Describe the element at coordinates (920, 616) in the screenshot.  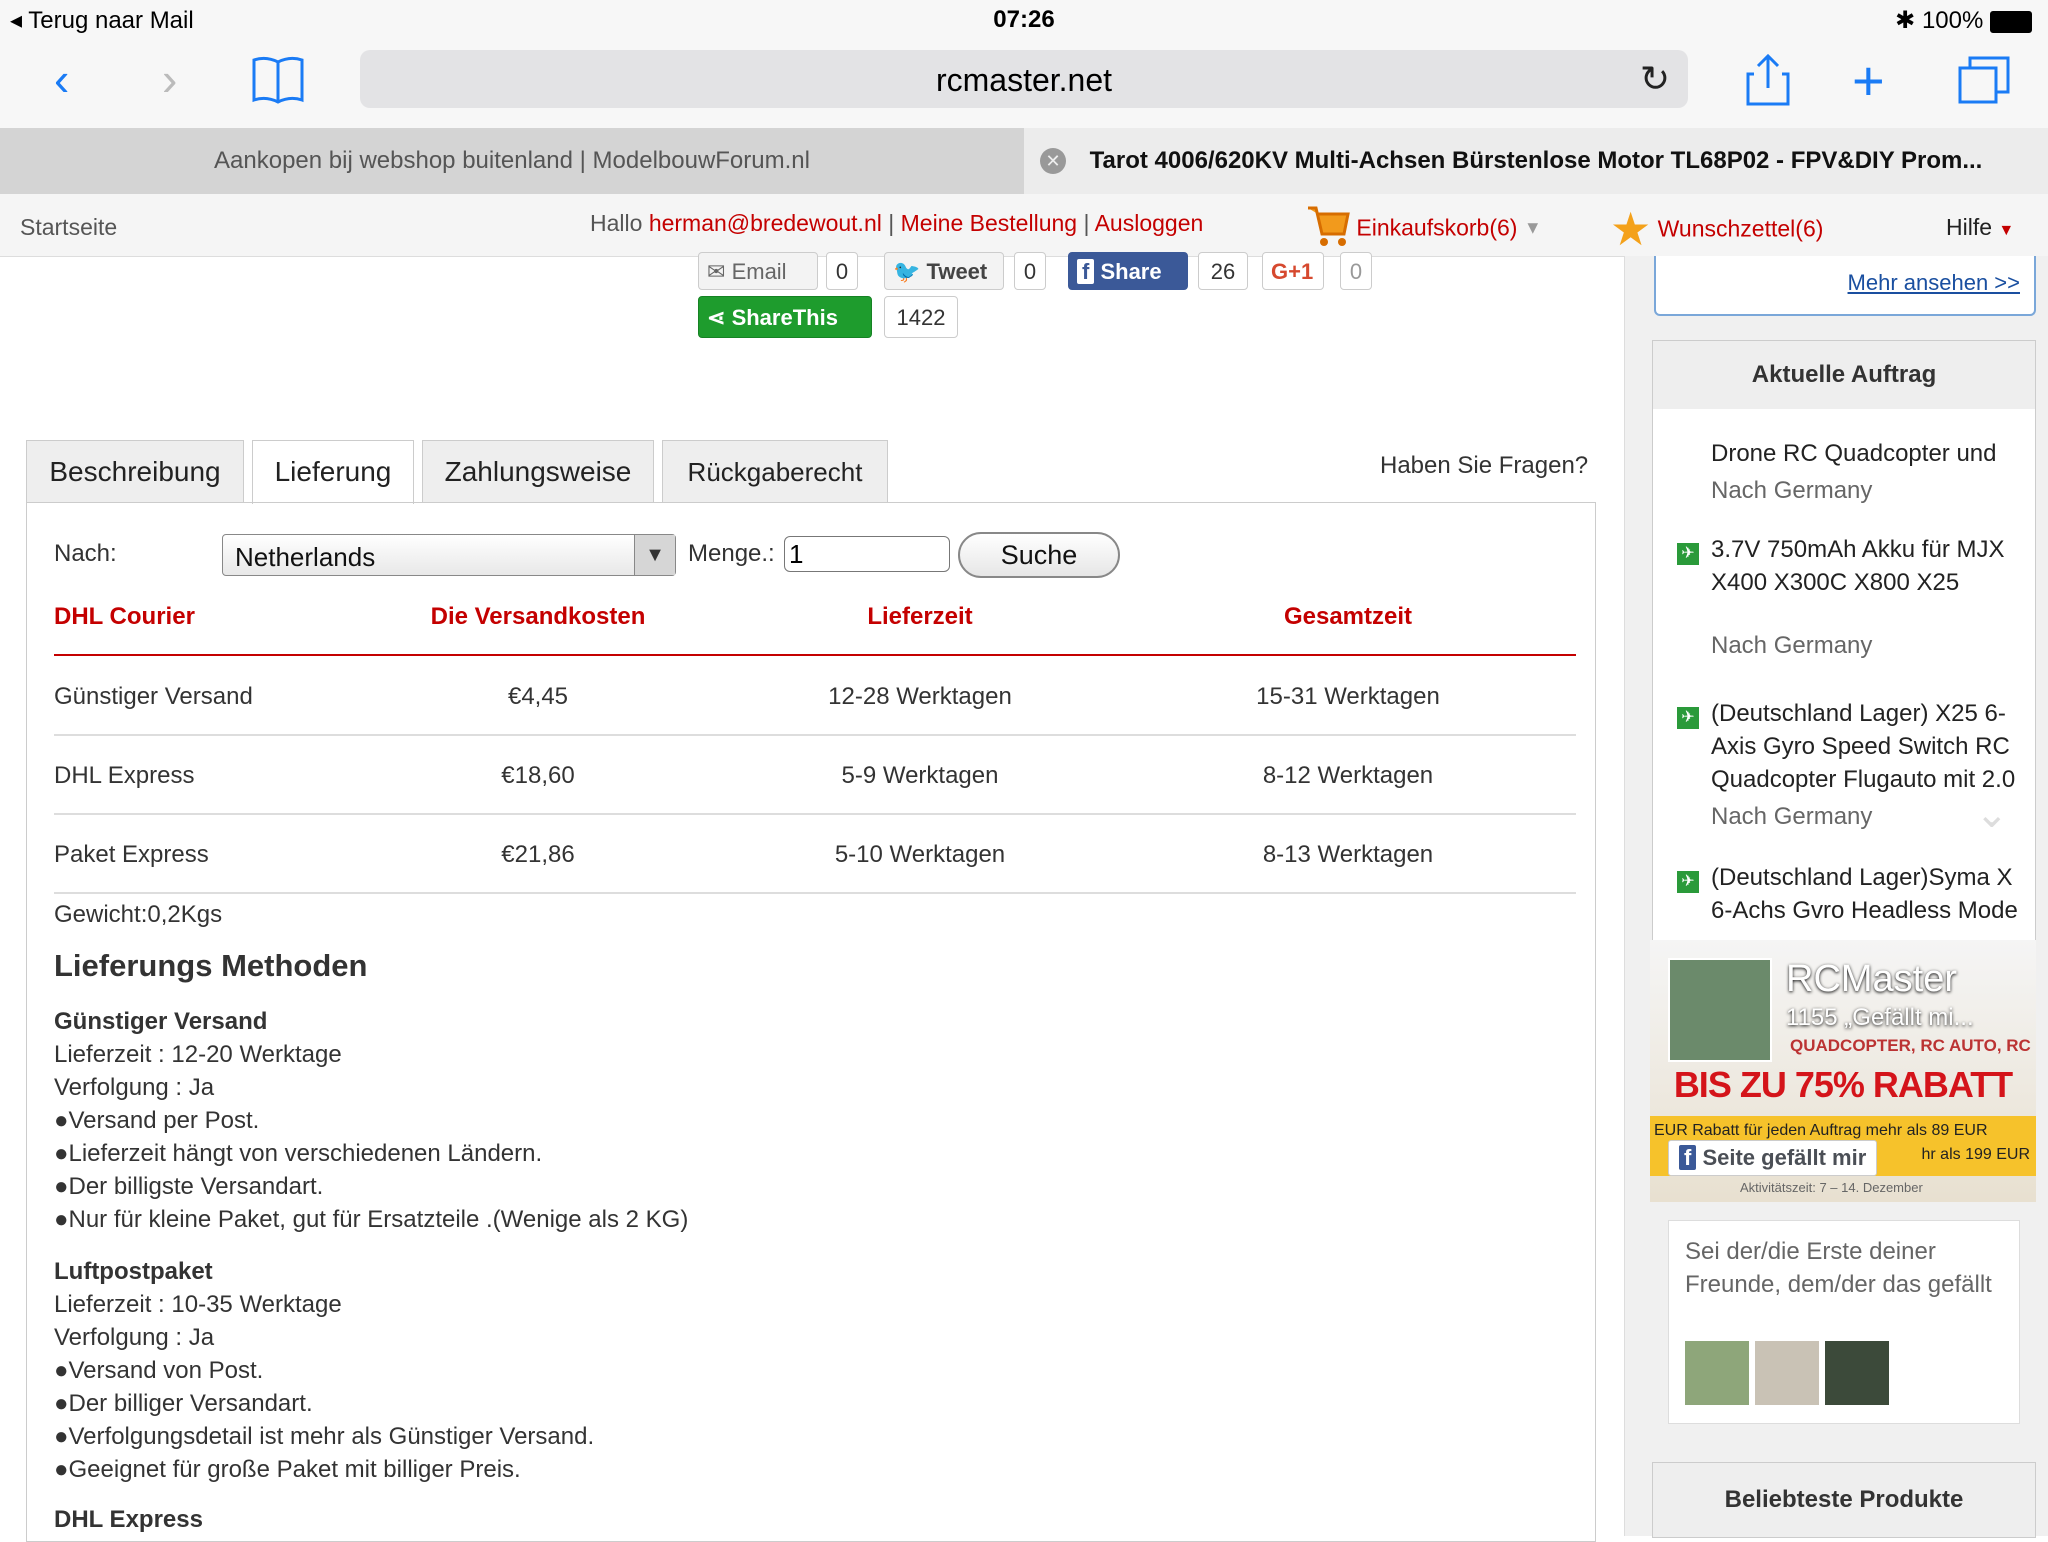
I see `column-header-delivery-time: Lieferzeit` at that location.